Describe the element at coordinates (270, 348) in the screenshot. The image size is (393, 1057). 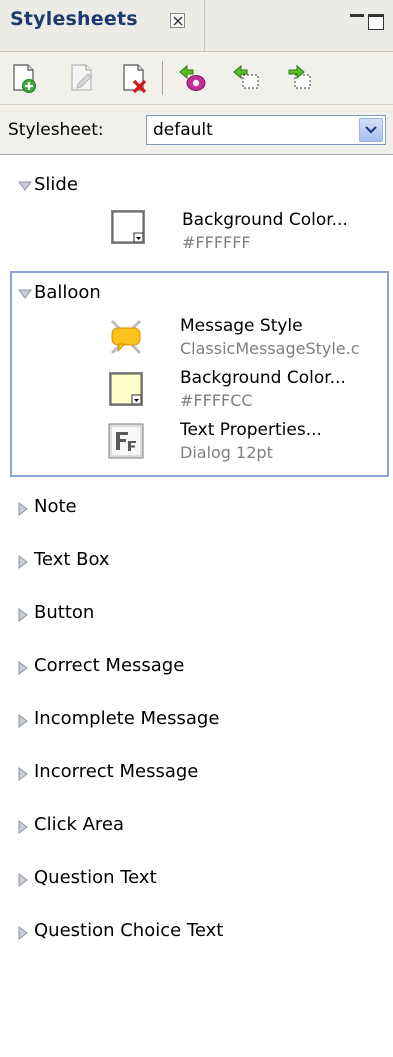
I see `property-value: ClassicMessageStyle.c` at that location.